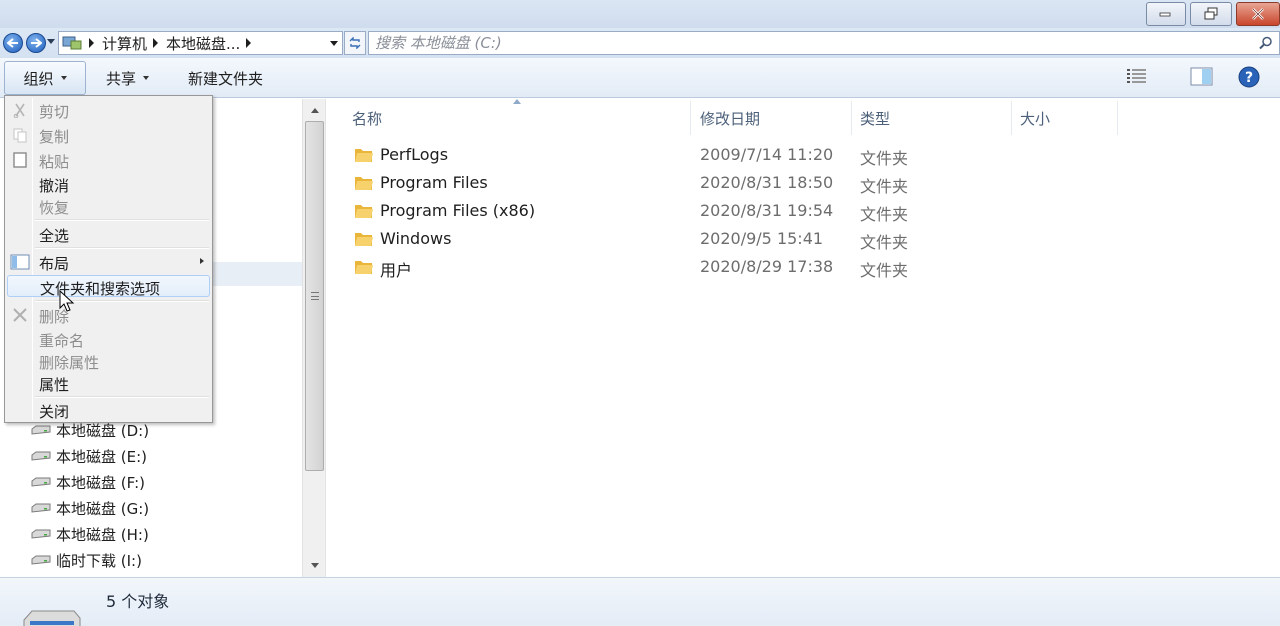 This screenshot has width=1280, height=626. I want to click on column-header-name: 名称, so click(517, 118).